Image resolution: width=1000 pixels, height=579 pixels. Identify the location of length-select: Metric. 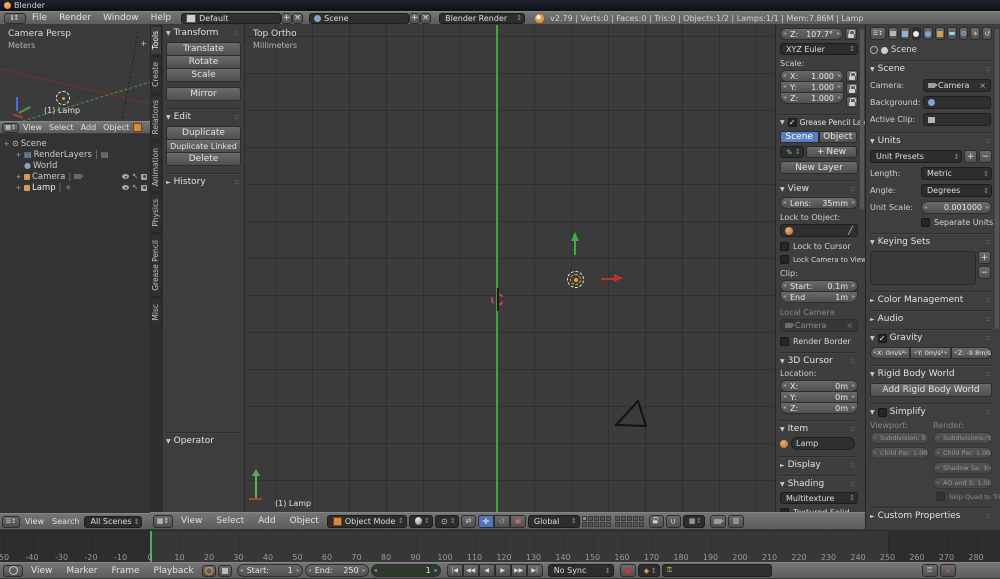
(956, 173).